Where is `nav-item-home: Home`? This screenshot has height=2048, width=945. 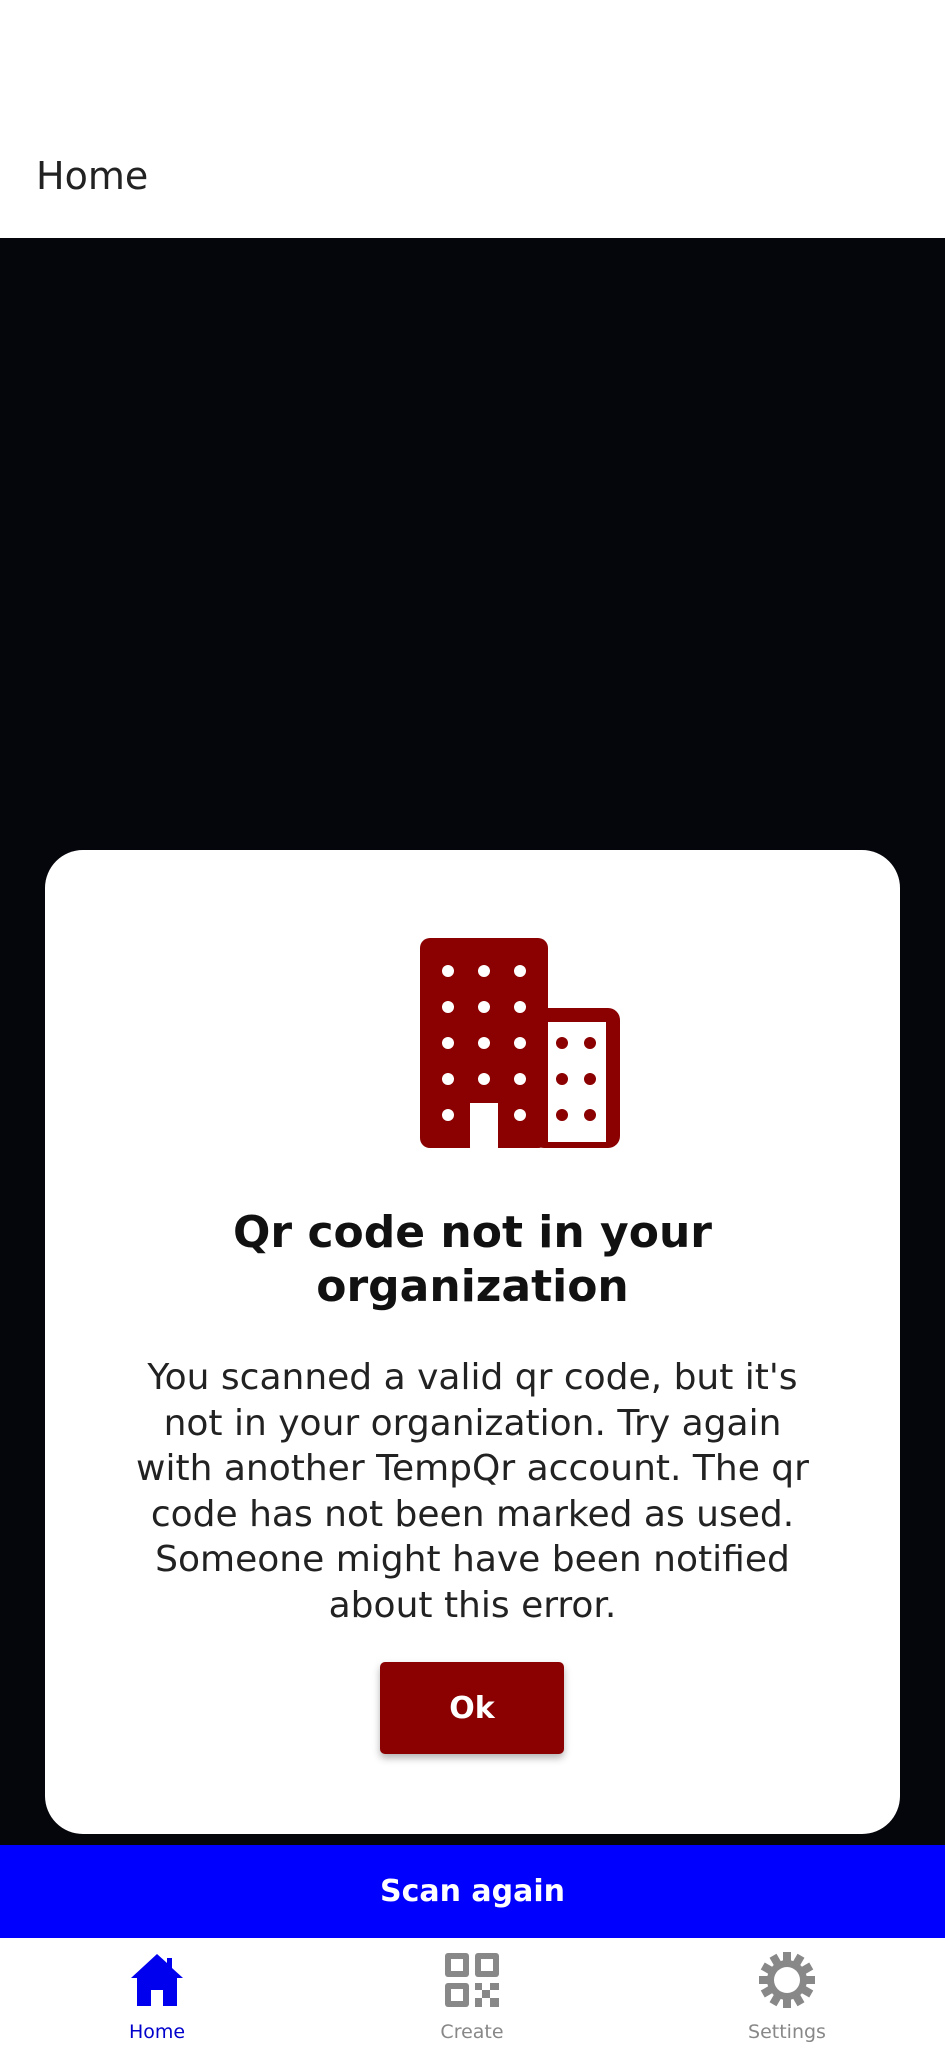
nav-item-home: Home is located at coordinates (157, 1993).